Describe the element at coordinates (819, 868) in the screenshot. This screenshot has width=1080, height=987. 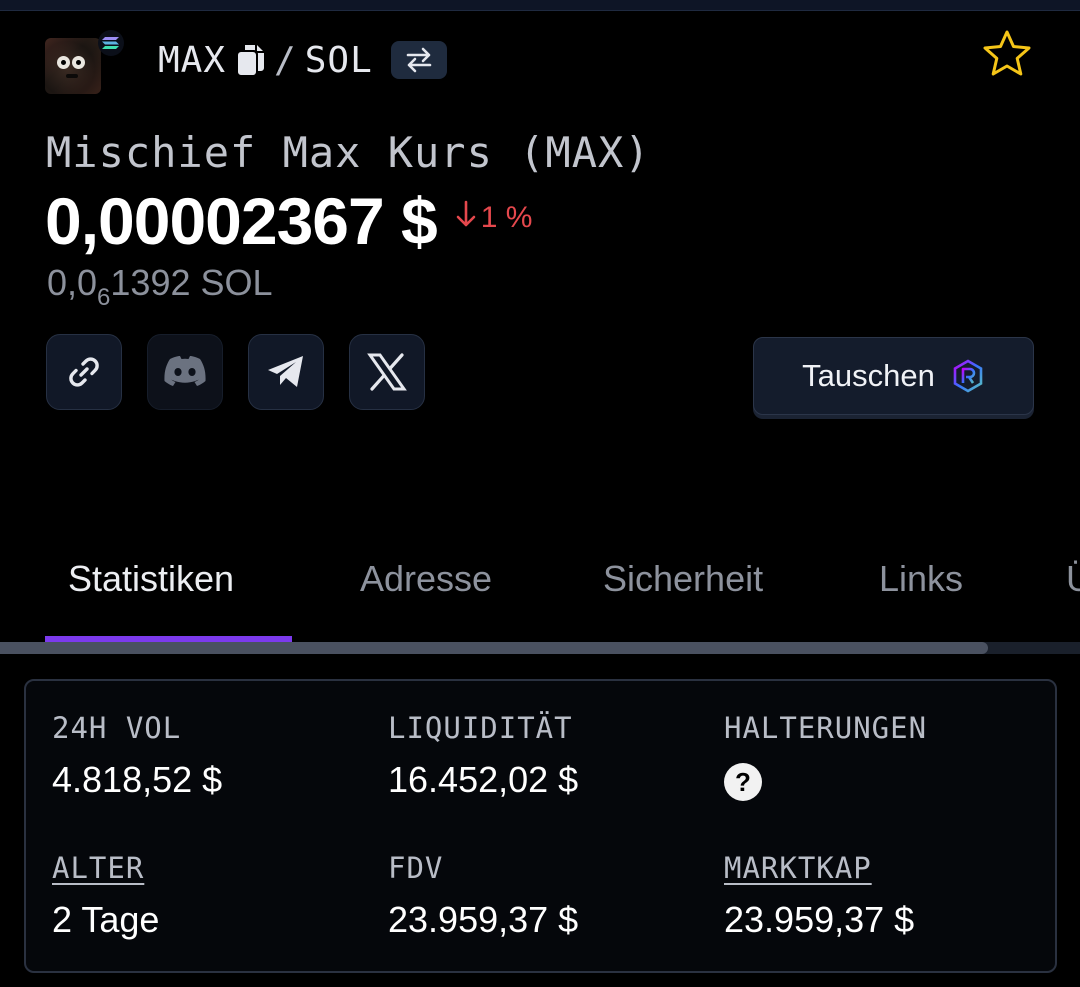
I see `stat-label-link: MARKTKAP` at that location.